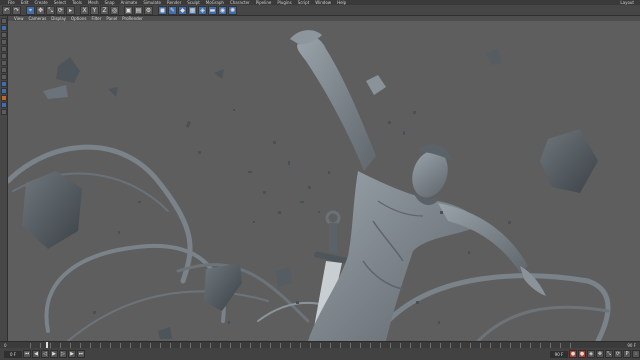 This screenshot has width=640, height=360. Describe the element at coordinates (162, 10) in the screenshot. I see `cube-icon: ◼` at that location.